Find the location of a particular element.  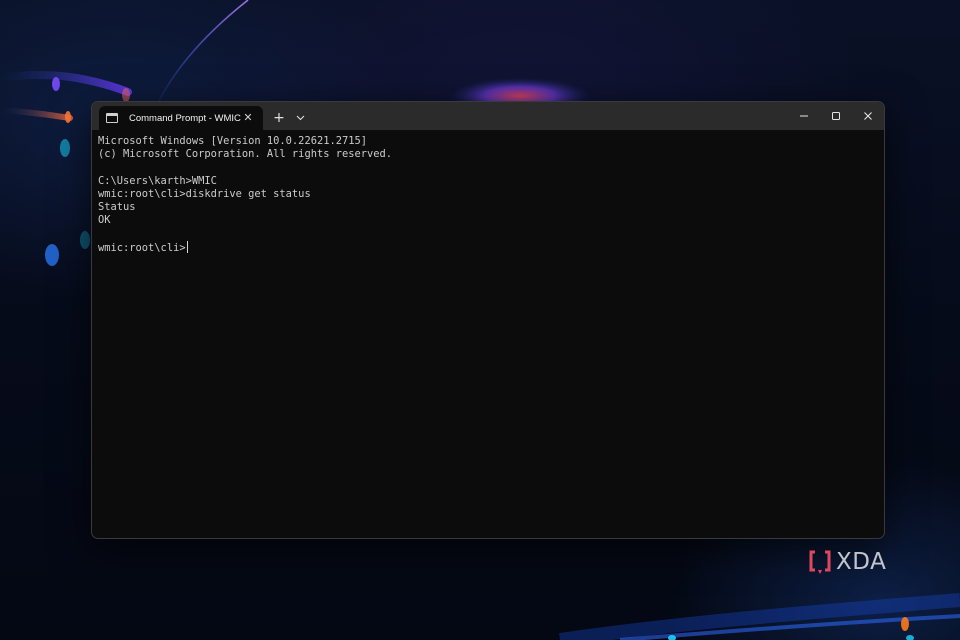

console-prompt: wmic:root\cli> is located at coordinates (142, 247).